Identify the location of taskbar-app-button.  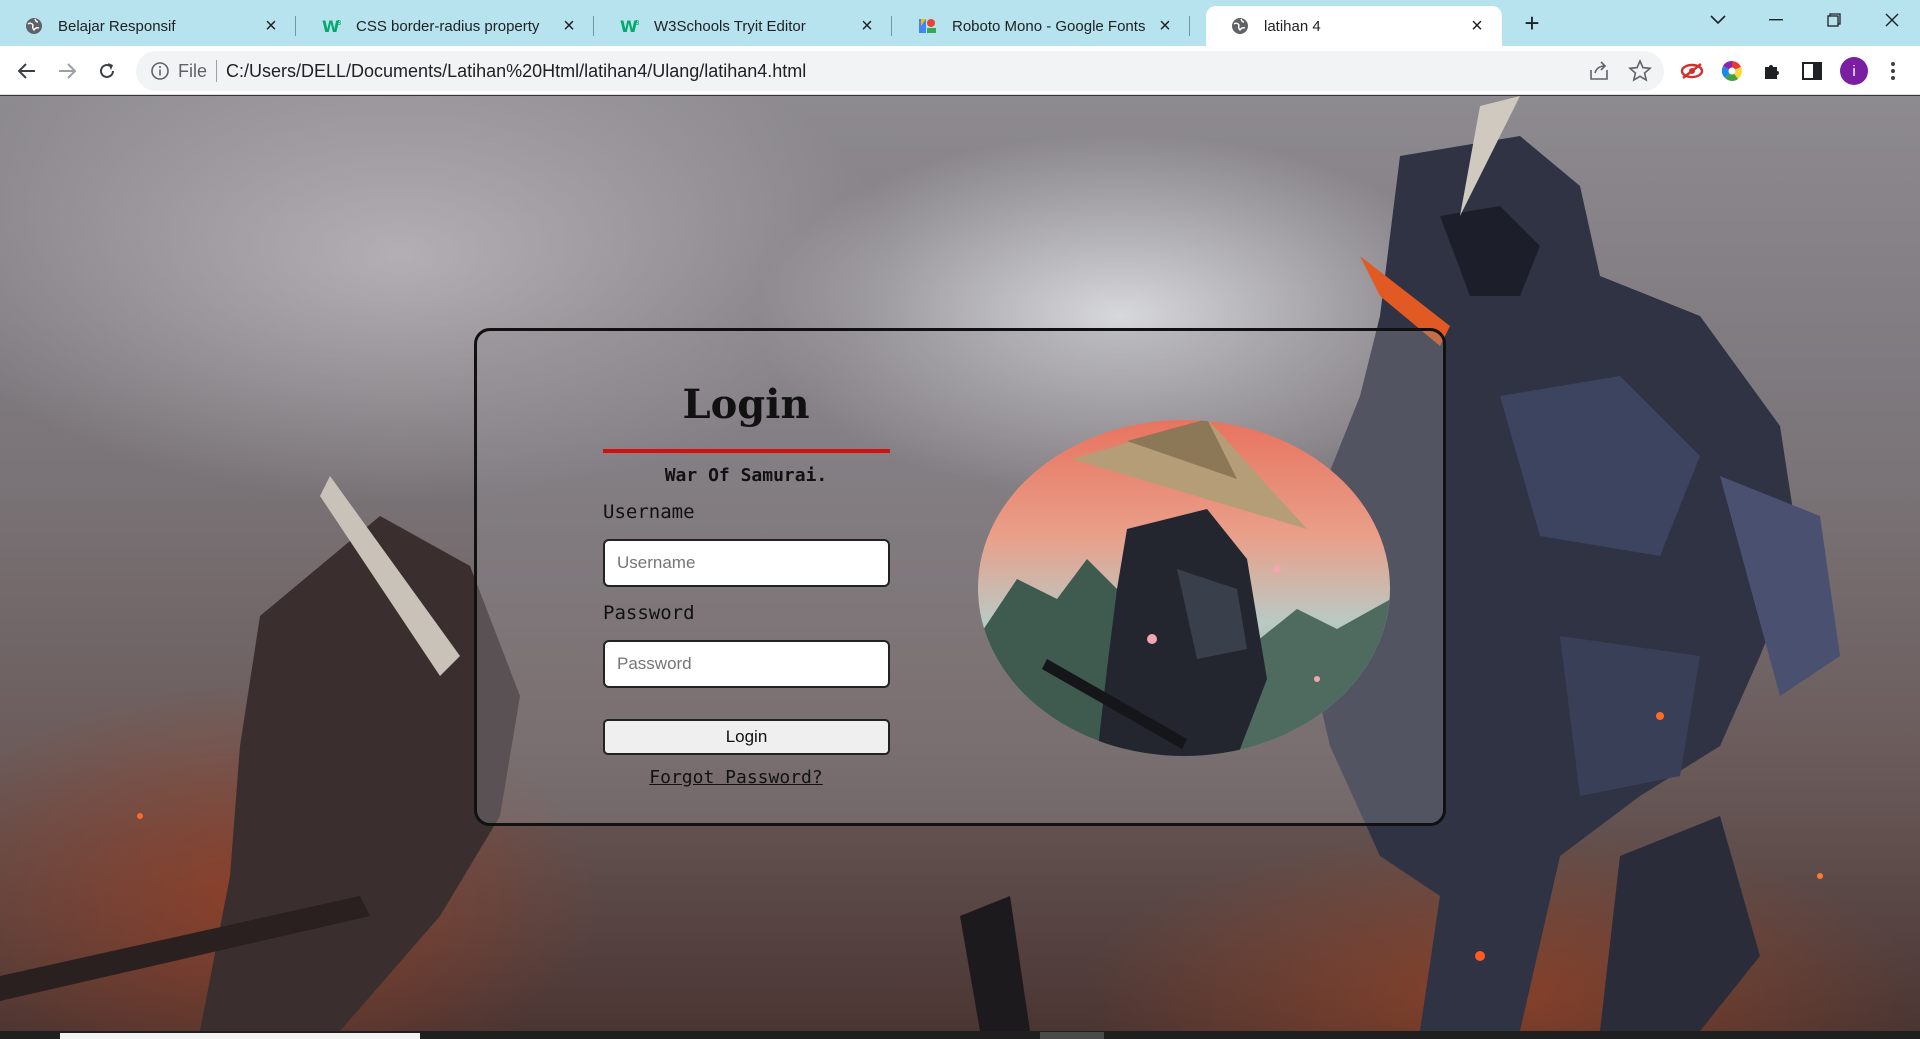
(1072, 1035).